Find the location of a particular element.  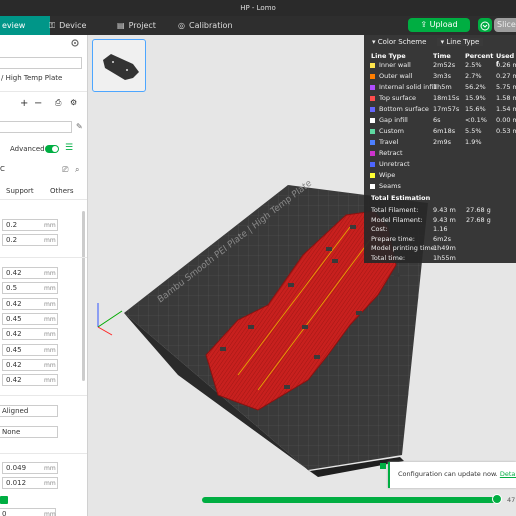

legend-row: Bottom surface 17m57s 15.6% 1.54 m is located at coordinates (440, 110).